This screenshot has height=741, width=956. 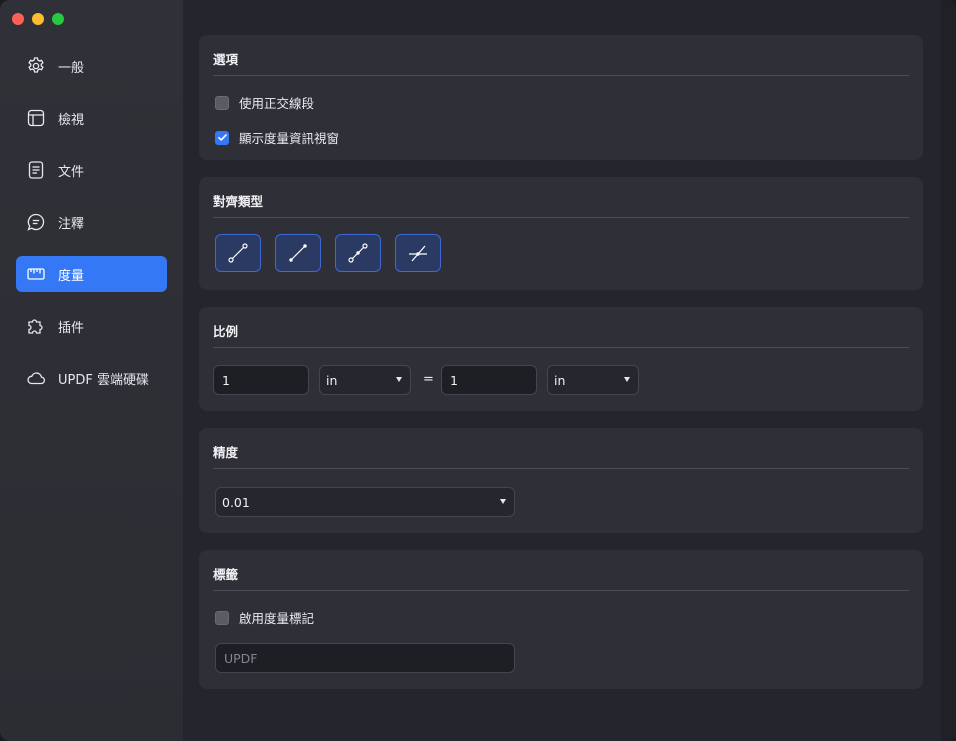 I want to click on checkmark-icon, so click(x=222, y=137).